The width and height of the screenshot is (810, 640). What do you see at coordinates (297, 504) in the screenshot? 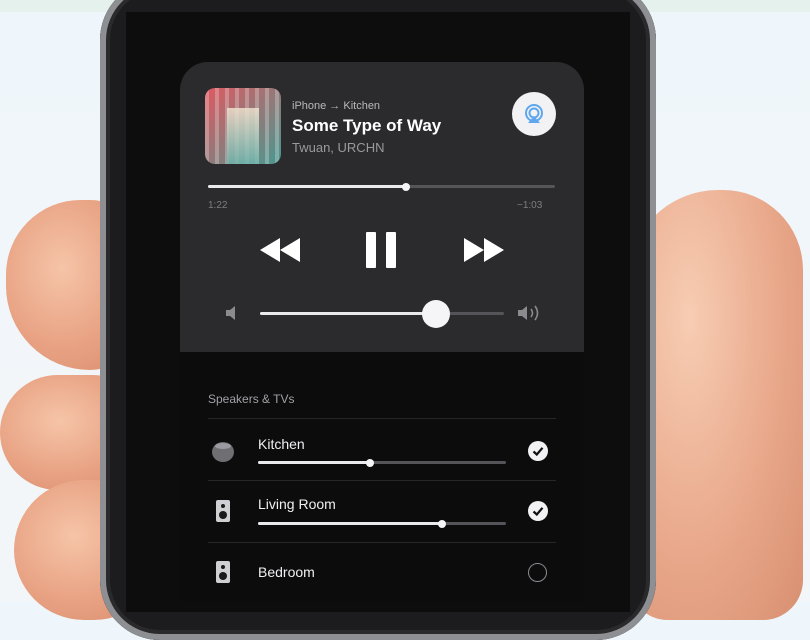
I see `speaker-label: Living Room` at bounding box center [297, 504].